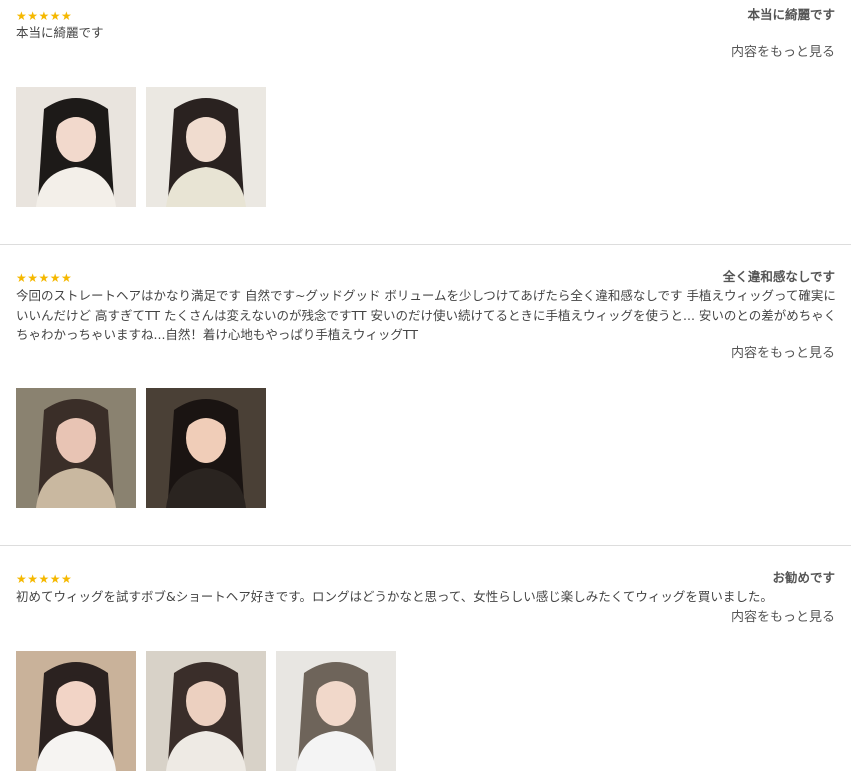 The image size is (857, 771). I want to click on photo-woman-long-ash-hair, so click(336, 711).